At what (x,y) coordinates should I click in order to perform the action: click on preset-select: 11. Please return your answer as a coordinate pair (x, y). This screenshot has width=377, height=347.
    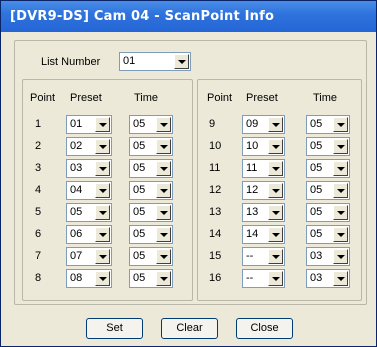
    Looking at the image, I should click on (263, 168).